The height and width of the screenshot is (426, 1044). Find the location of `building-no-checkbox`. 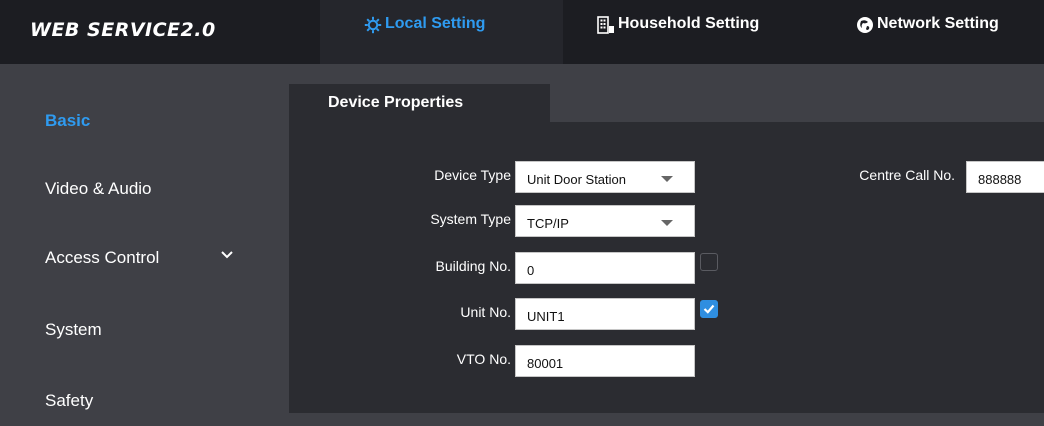

building-no-checkbox is located at coordinates (709, 262).